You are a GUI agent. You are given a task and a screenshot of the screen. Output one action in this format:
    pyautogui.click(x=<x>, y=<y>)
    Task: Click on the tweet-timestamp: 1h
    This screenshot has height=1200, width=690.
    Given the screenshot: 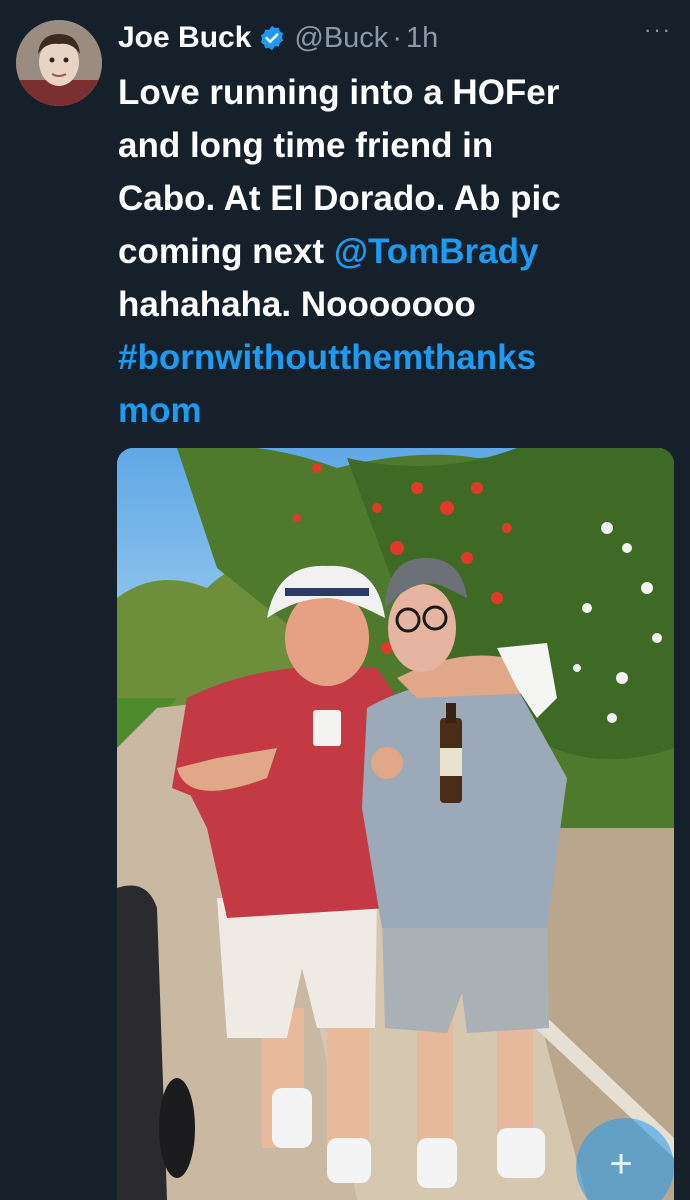 What is the action you would take?
    pyautogui.click(x=422, y=38)
    